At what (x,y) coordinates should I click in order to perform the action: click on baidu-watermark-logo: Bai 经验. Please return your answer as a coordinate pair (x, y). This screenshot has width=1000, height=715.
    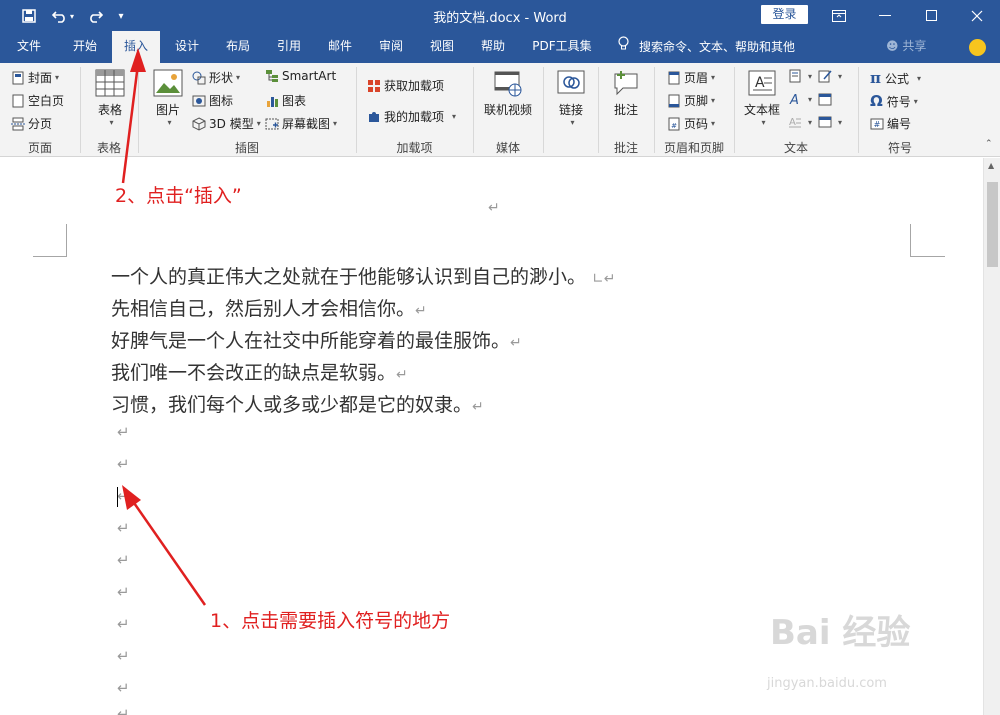
    Looking at the image, I should click on (840, 633).